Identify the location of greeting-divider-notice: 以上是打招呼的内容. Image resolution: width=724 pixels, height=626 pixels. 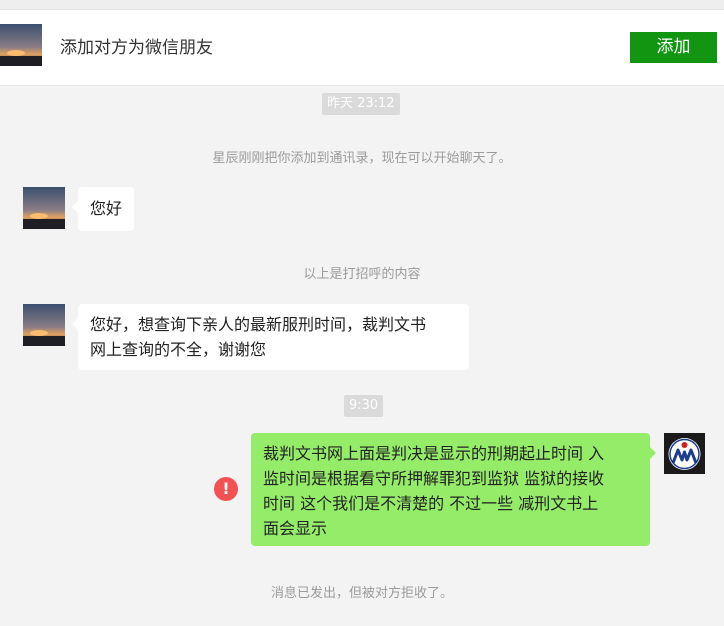
(362, 274).